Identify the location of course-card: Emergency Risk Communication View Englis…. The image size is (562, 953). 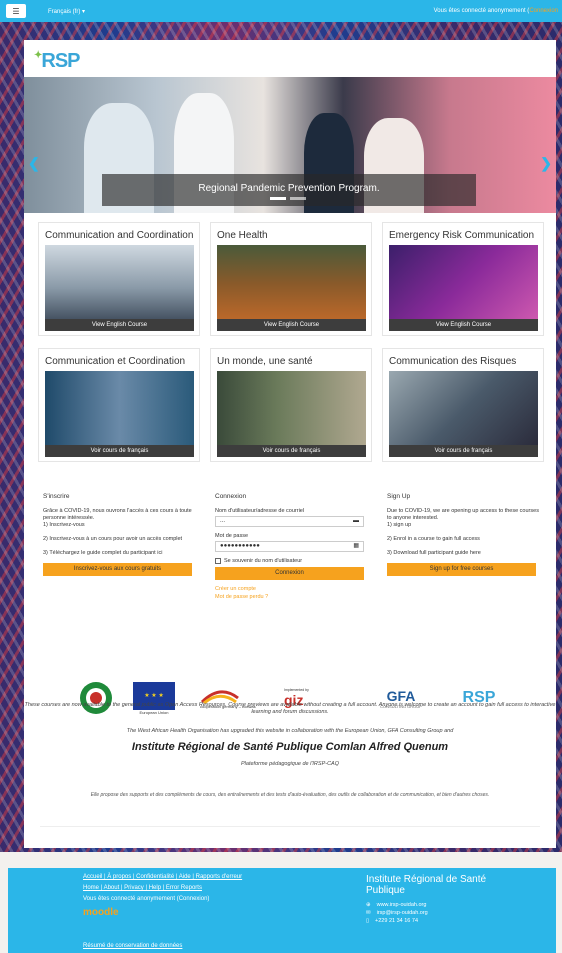
(463, 279).